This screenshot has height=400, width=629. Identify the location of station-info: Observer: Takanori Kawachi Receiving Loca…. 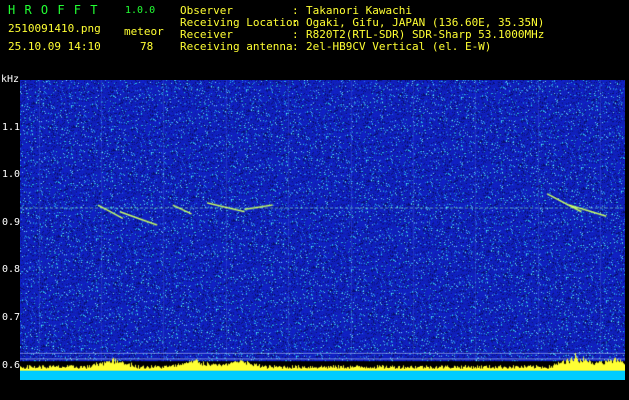
(362, 29).